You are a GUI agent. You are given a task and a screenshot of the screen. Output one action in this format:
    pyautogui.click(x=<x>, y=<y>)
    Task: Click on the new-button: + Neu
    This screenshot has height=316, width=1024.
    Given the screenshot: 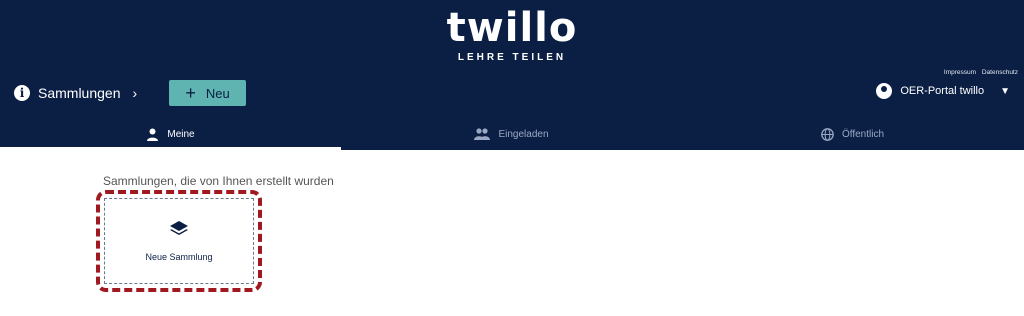 What is the action you would take?
    pyautogui.click(x=207, y=93)
    